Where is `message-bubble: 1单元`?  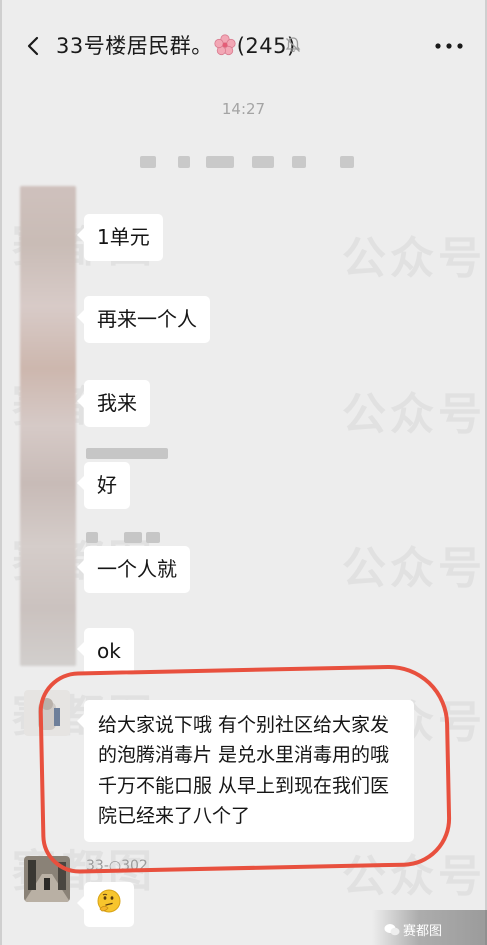
message-bubble: 1单元 is located at coordinates (120, 237).